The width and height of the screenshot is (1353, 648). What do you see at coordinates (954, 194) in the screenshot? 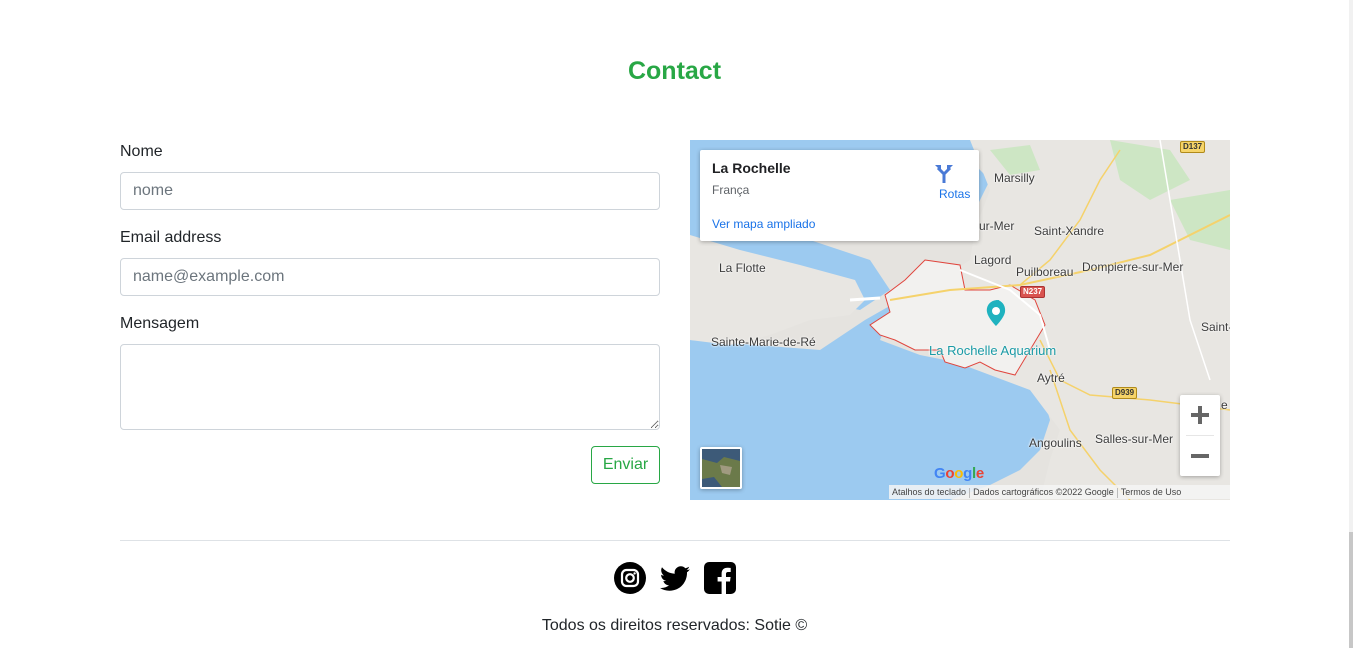
I see `directions-label: Rotas` at bounding box center [954, 194].